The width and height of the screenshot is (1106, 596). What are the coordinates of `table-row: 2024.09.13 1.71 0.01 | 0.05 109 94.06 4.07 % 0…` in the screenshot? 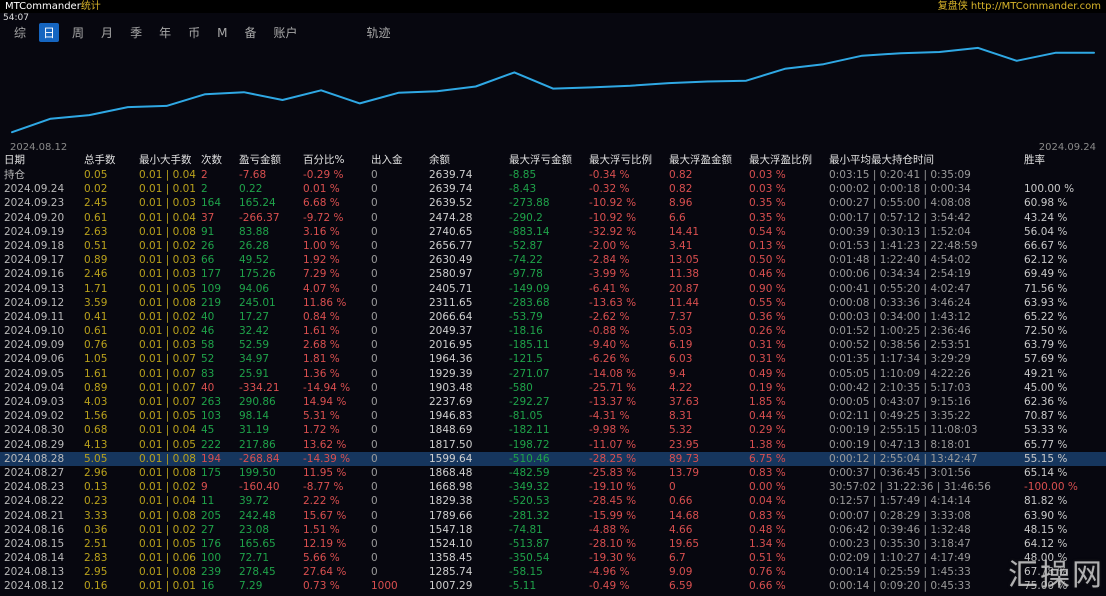 It's located at (553, 289).